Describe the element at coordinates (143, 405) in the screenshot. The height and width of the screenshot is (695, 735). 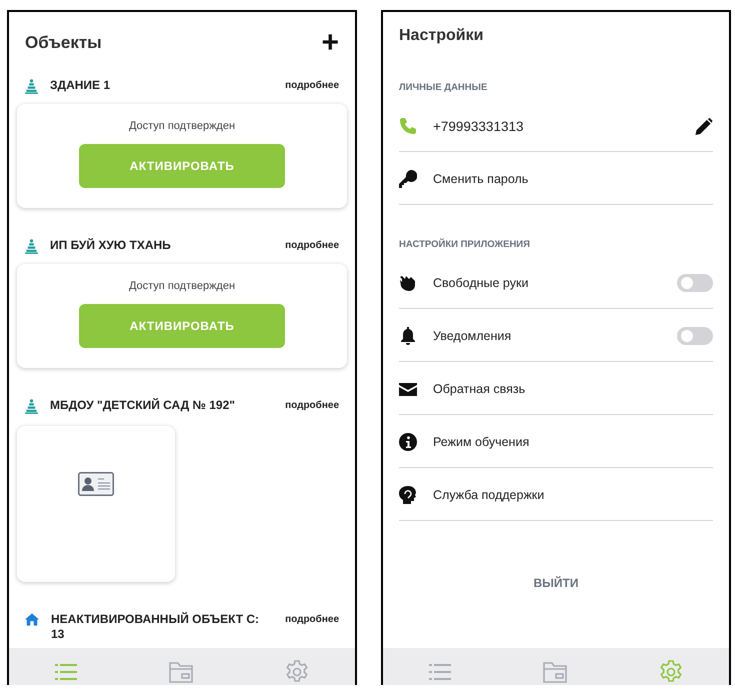
I see `object-name: МБДОУ "ДЕТСКИЙ САД № 192"` at that location.